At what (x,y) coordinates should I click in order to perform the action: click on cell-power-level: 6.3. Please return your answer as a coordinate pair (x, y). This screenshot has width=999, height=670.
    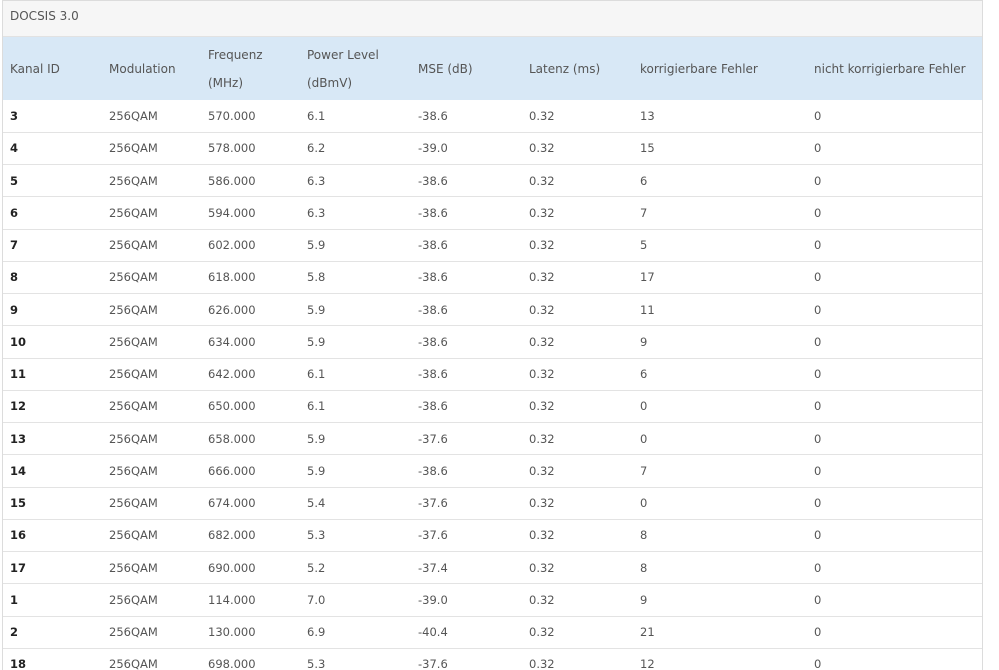
    Looking at the image, I should click on (316, 180).